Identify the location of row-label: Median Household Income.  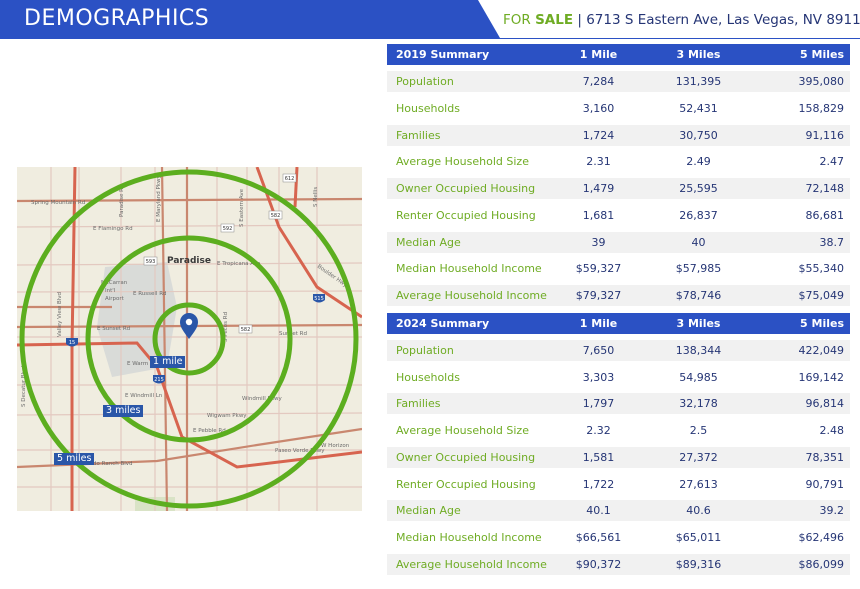
(469, 268).